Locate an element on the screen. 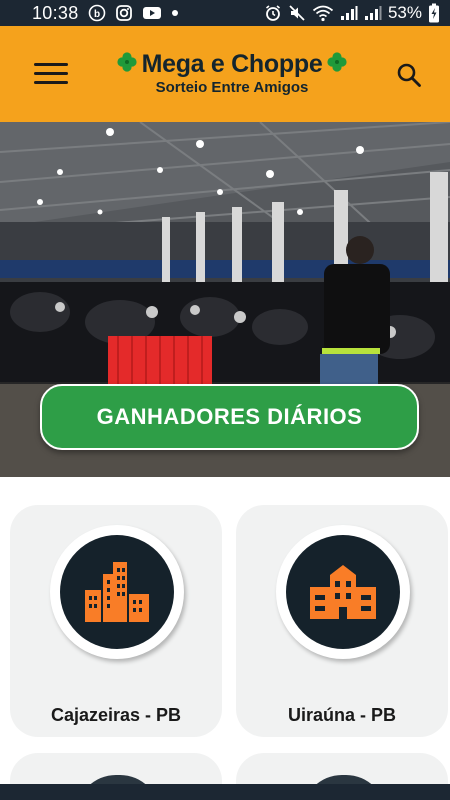 The height and width of the screenshot is (800, 450). search-button is located at coordinates (409, 75).